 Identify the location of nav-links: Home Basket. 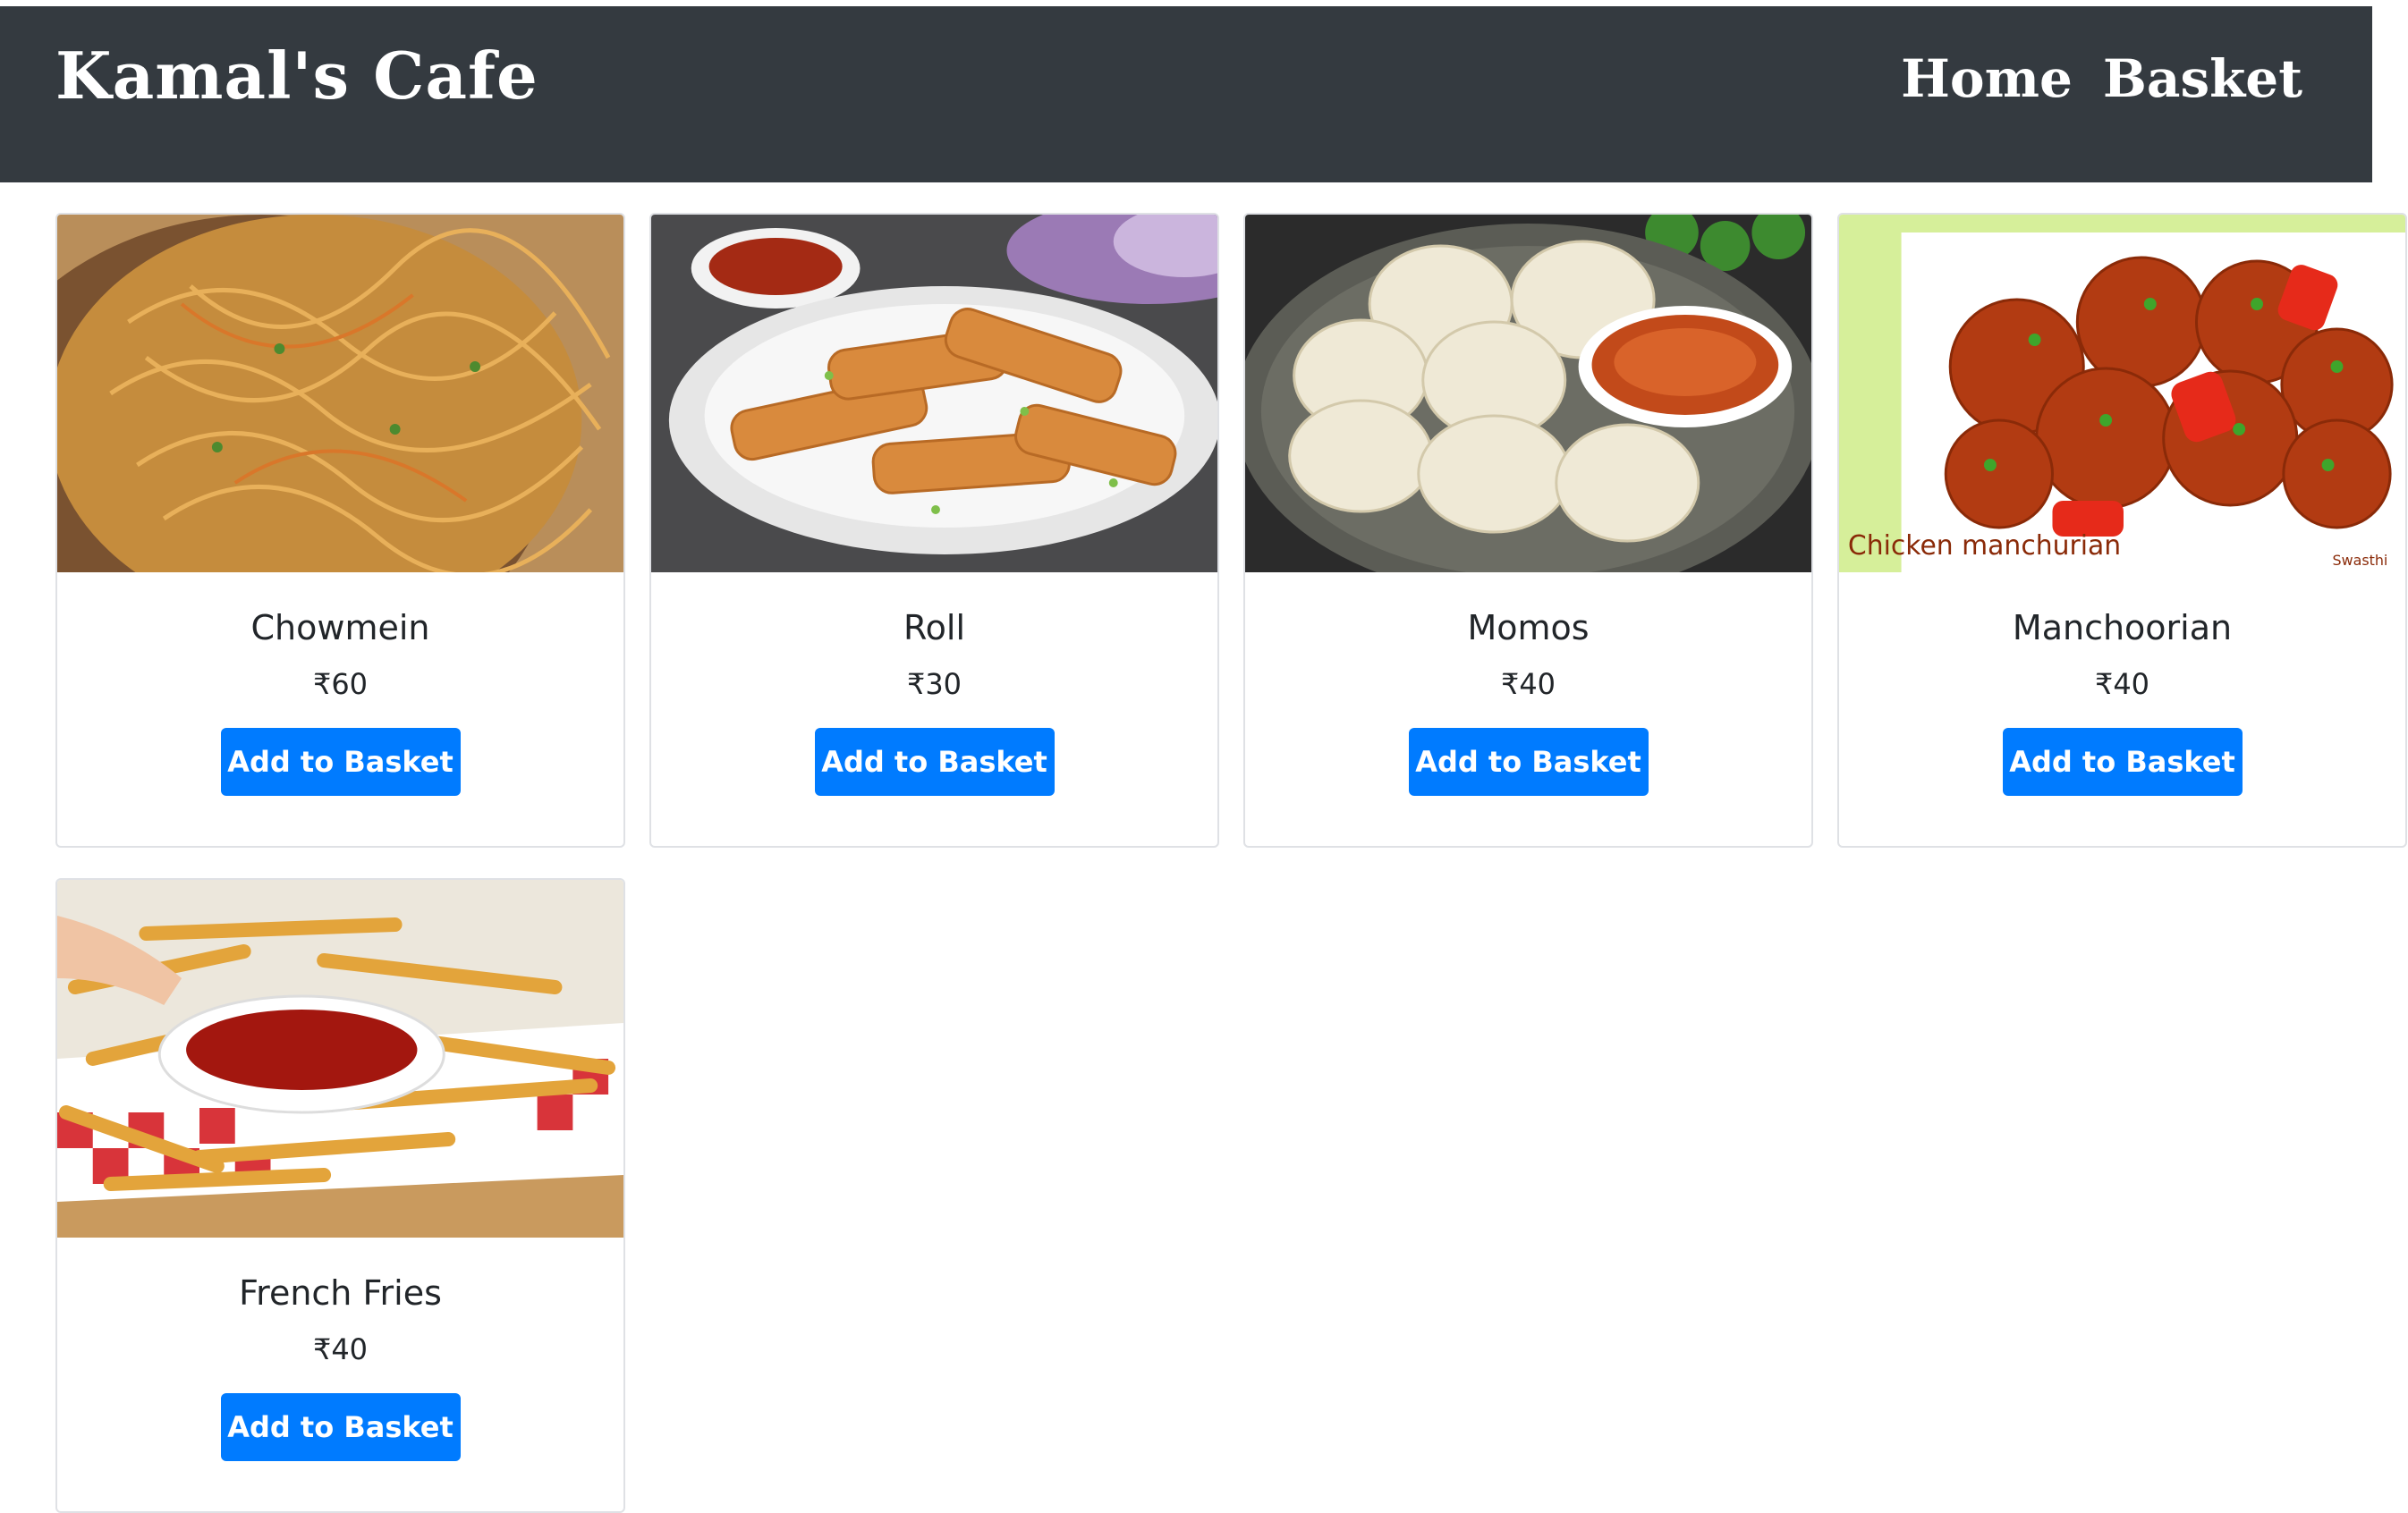
(2101, 79).